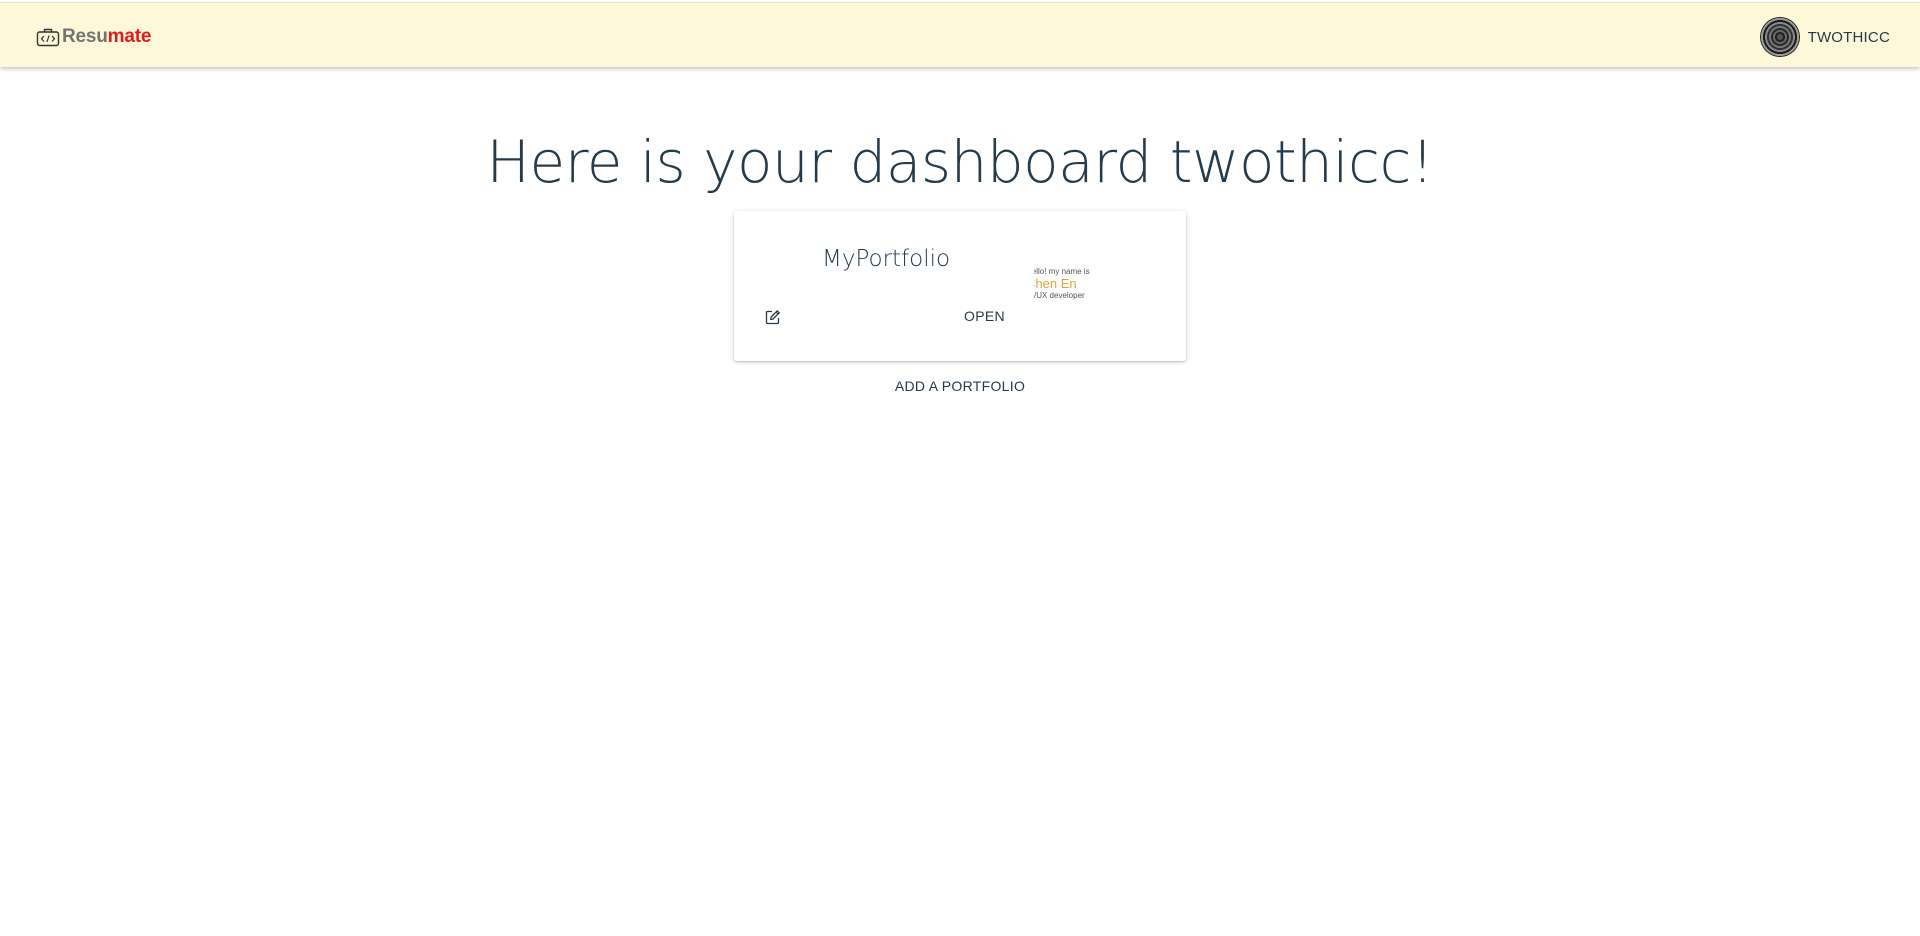 This screenshot has width=1920, height=936. I want to click on add-portfolio-button: ADD A PORTFOLIO, so click(960, 386).